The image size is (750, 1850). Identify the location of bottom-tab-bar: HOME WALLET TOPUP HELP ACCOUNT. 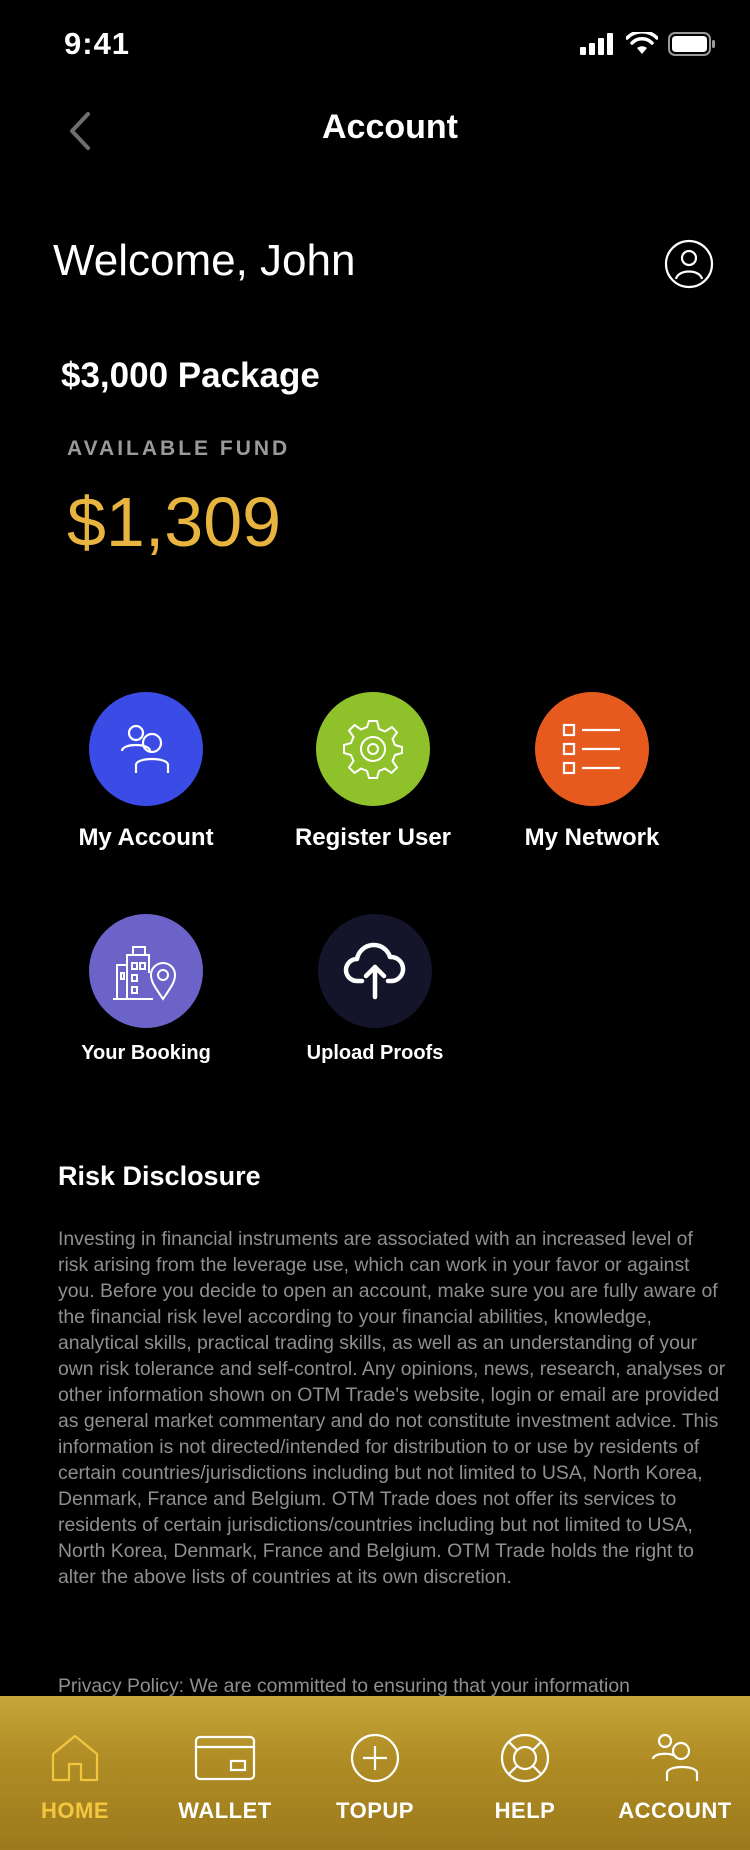
(375, 1773).